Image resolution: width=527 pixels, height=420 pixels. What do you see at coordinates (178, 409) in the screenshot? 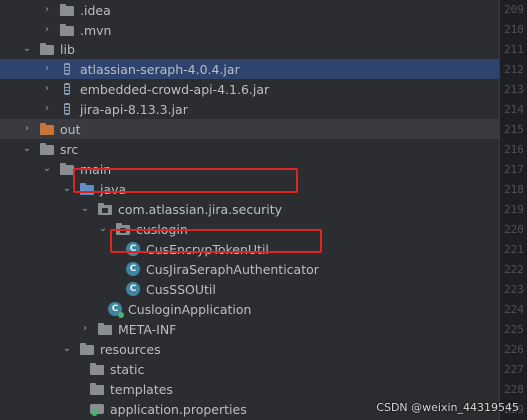
I see `tree-item-label: application.properties` at bounding box center [178, 409].